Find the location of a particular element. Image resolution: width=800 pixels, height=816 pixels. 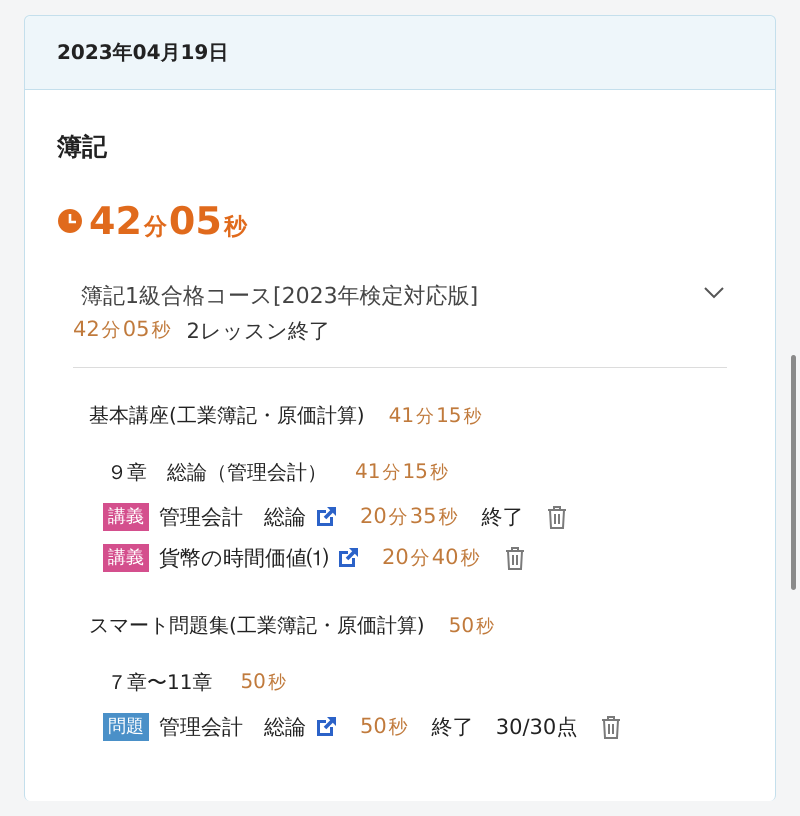

clock-icon is located at coordinates (70, 221).